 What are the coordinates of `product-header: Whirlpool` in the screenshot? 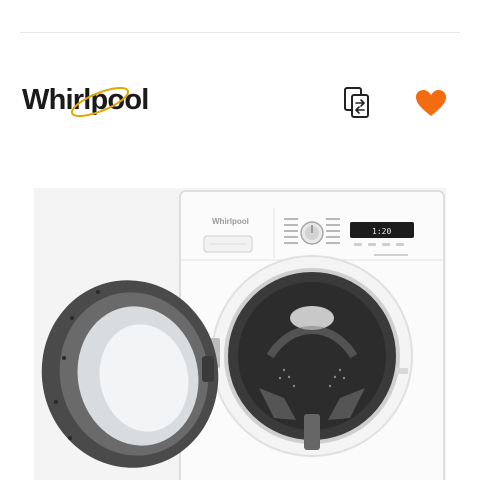 It's located at (240, 102).